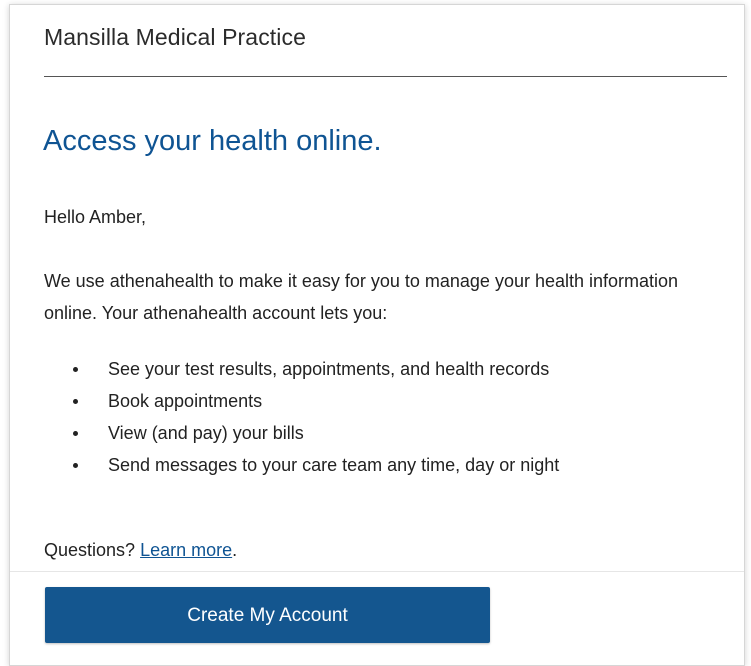 Image resolution: width=751 pixels, height=666 pixels. What do you see at coordinates (175, 37) in the screenshot?
I see `practice-name: Mansilla Medical Practice` at bounding box center [175, 37].